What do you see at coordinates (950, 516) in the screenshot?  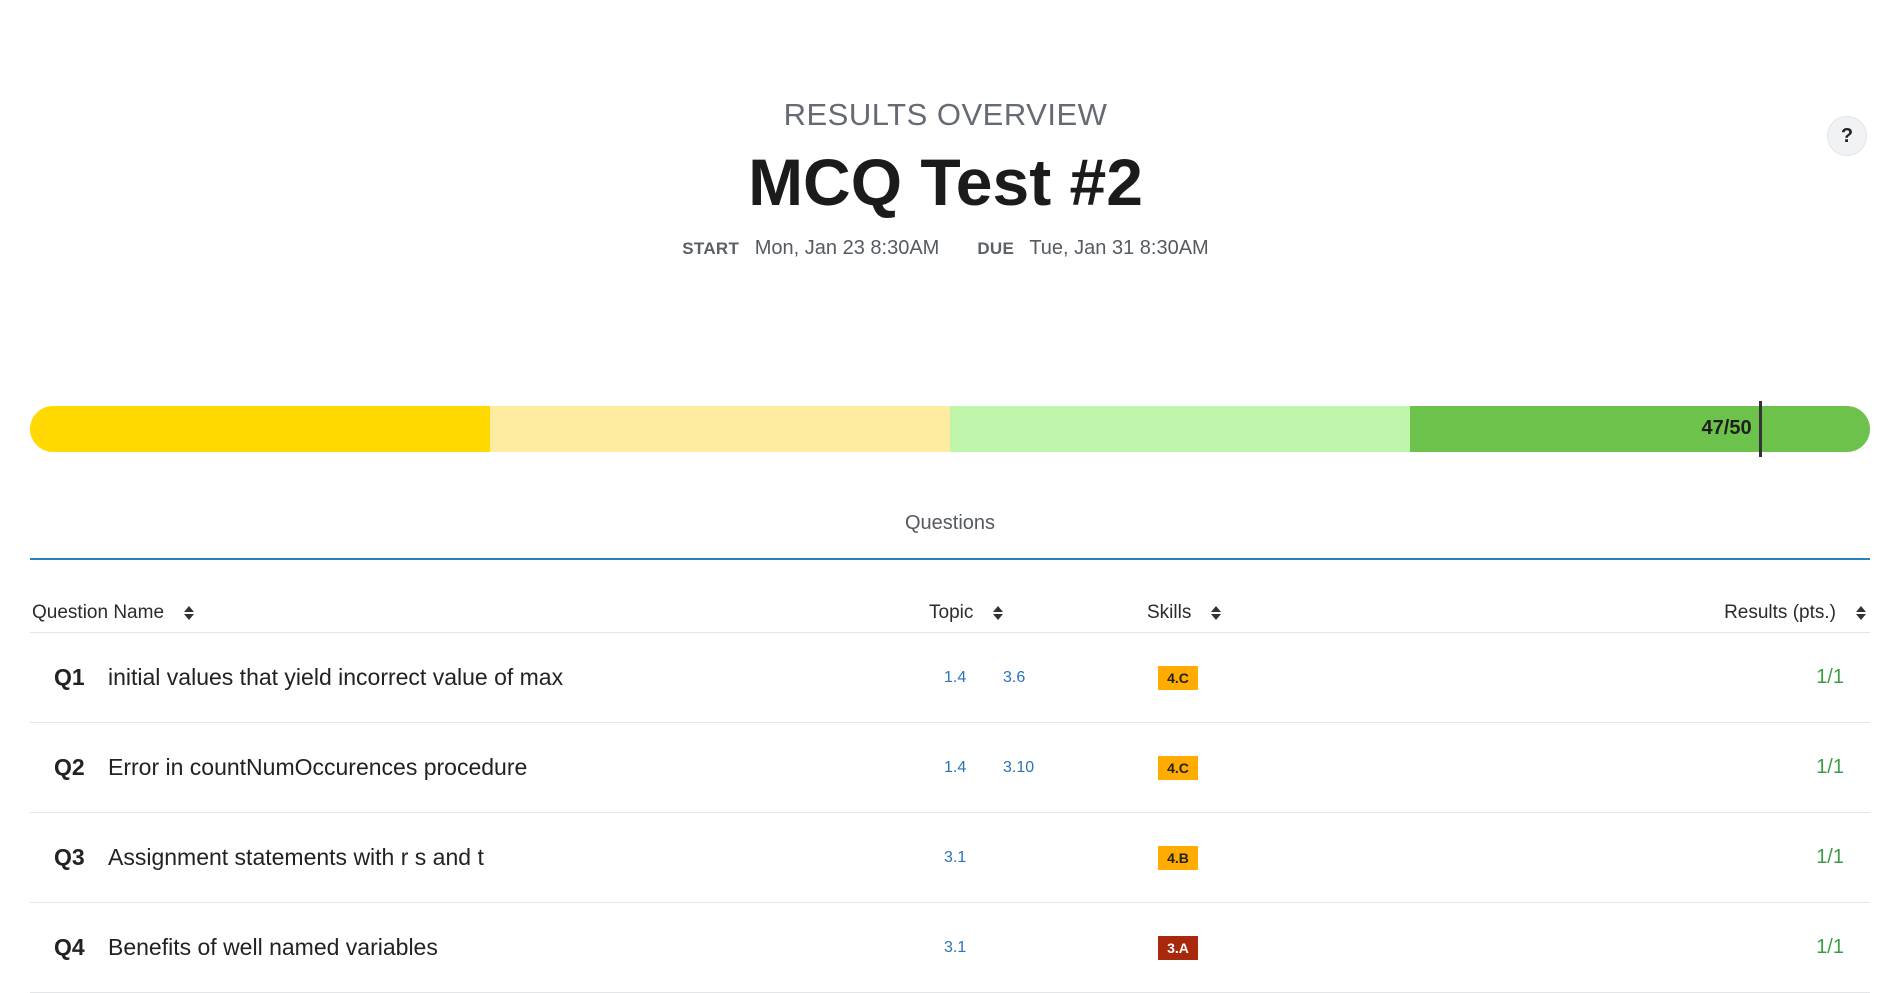 I see `tab-questions: Questions` at bounding box center [950, 516].